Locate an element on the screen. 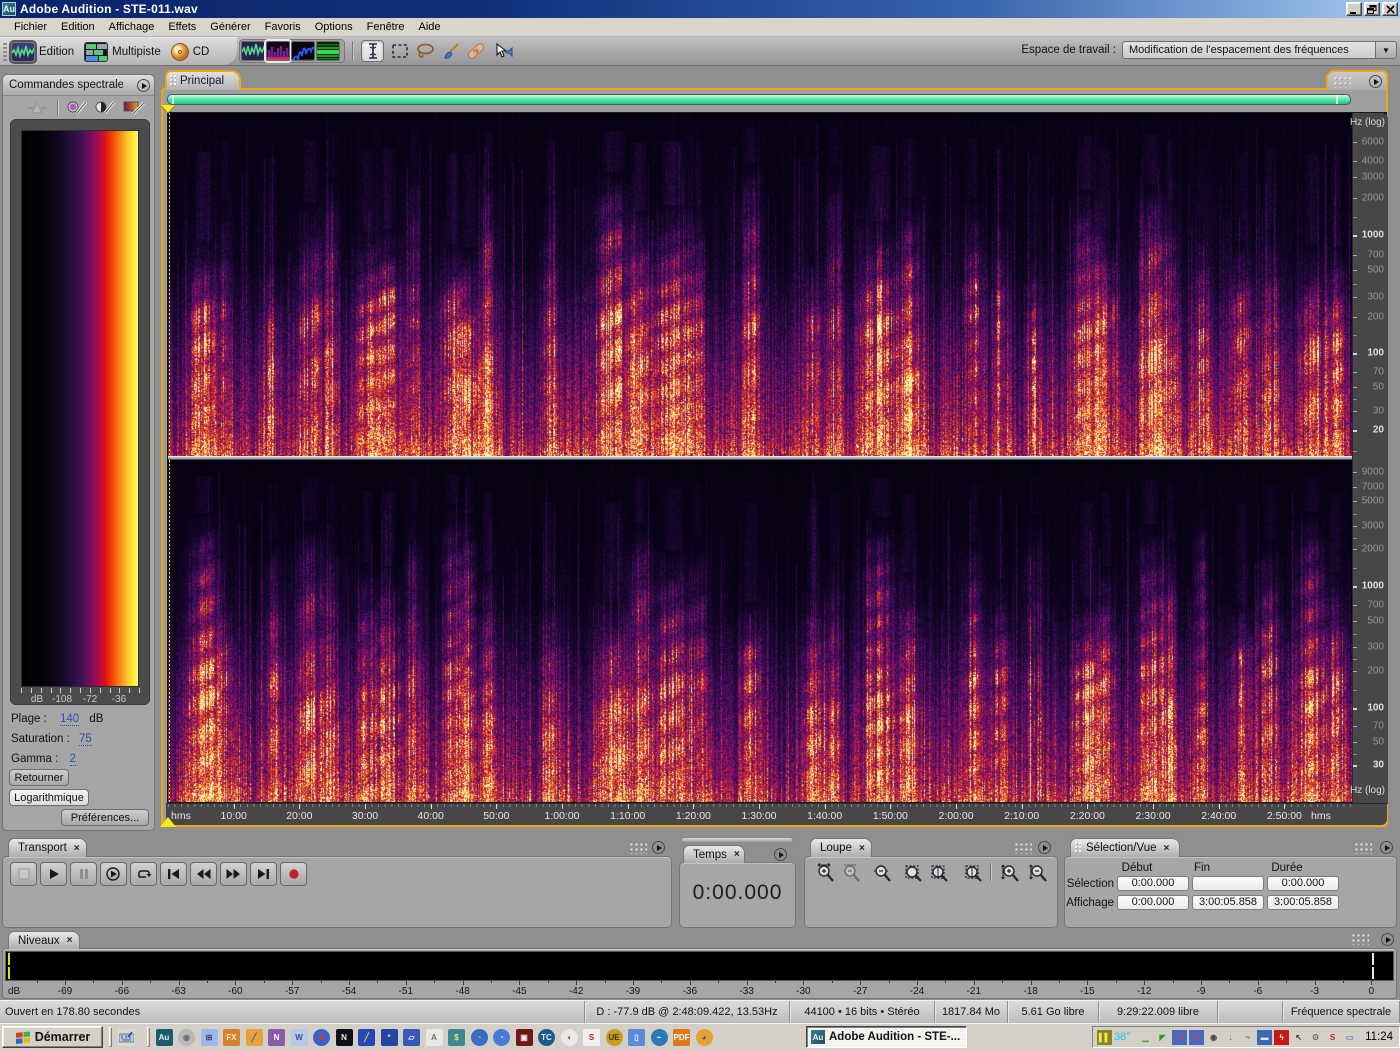 The height and width of the screenshot is (1050, 1400). level-meter is located at coordinates (699, 966).